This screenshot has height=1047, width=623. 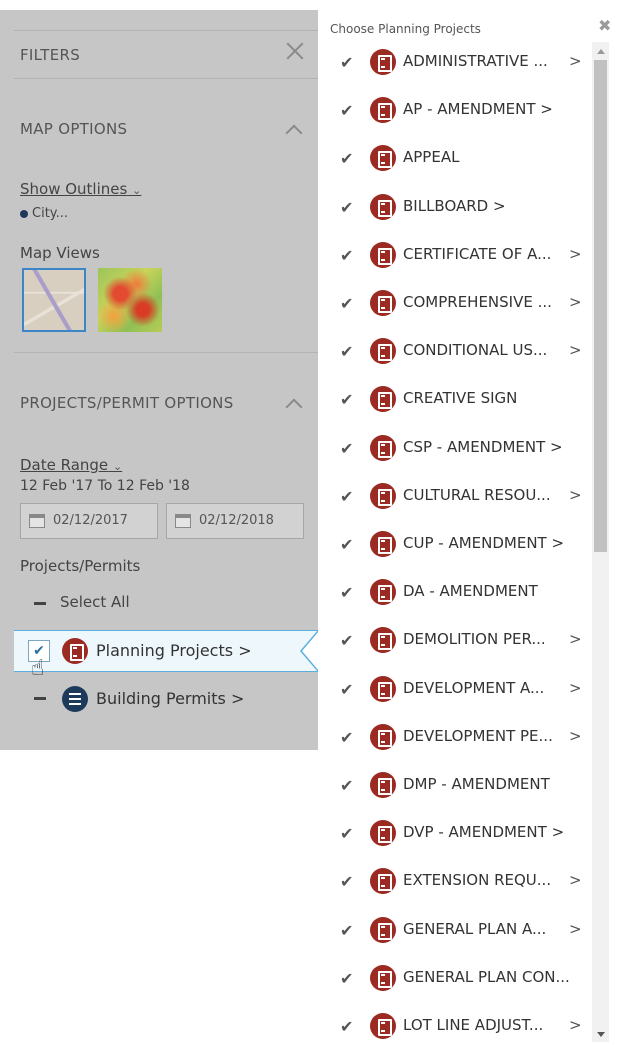 What do you see at coordinates (40, 698) in the screenshot?
I see `building-permits-dash-icon` at bounding box center [40, 698].